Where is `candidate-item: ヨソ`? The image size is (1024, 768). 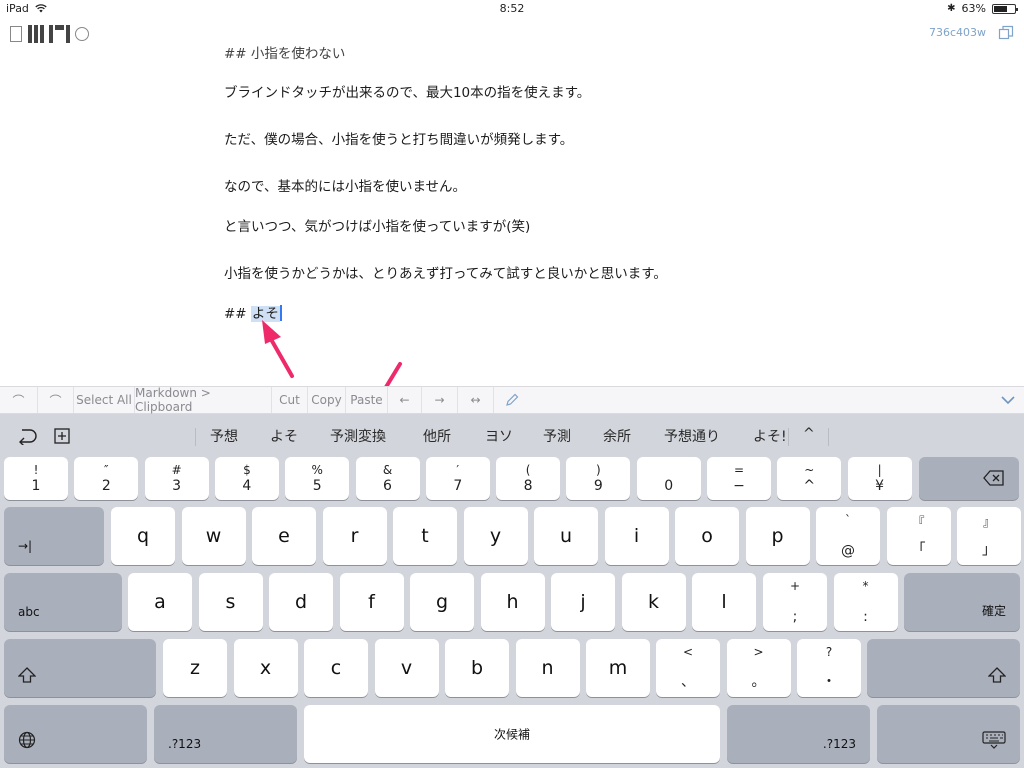
candidate-item: ヨソ is located at coordinates (499, 436).